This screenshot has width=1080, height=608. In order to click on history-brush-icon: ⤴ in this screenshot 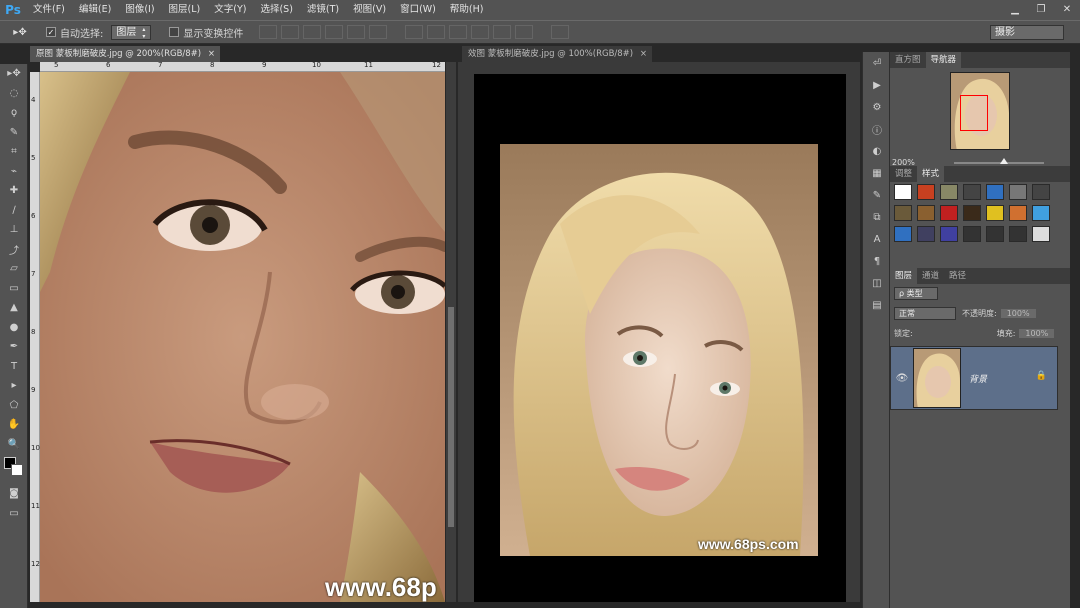, I will do `click(14, 250)`.